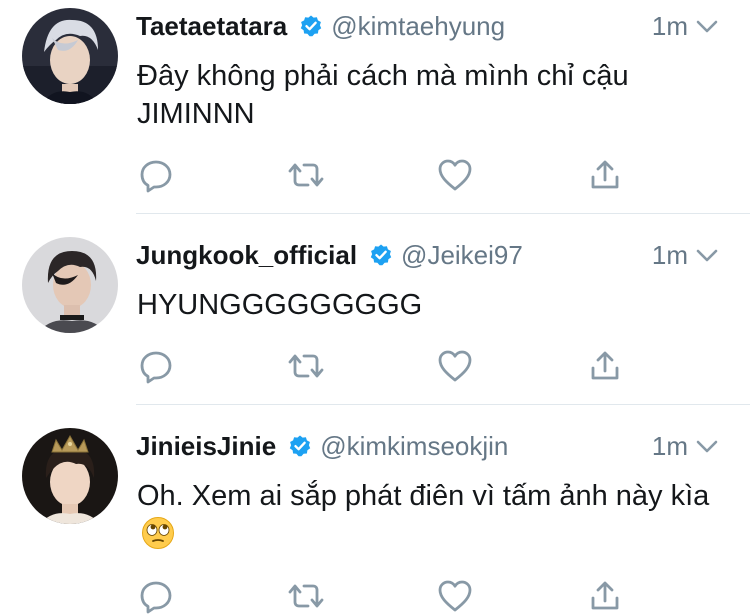 The width and height of the screenshot is (750, 616). What do you see at coordinates (206, 446) in the screenshot?
I see `display-name: JinieisJinie` at bounding box center [206, 446].